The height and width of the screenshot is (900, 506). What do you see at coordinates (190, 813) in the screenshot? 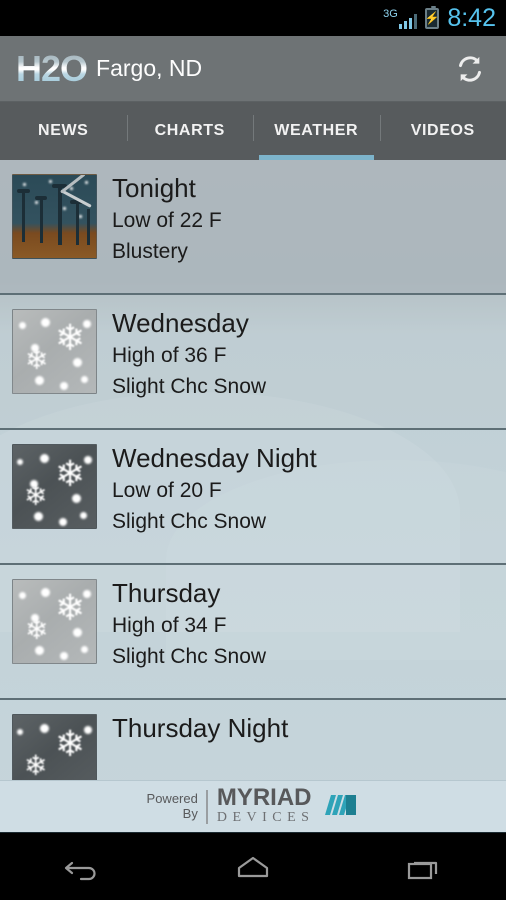
I see `by-label: By` at bounding box center [190, 813].